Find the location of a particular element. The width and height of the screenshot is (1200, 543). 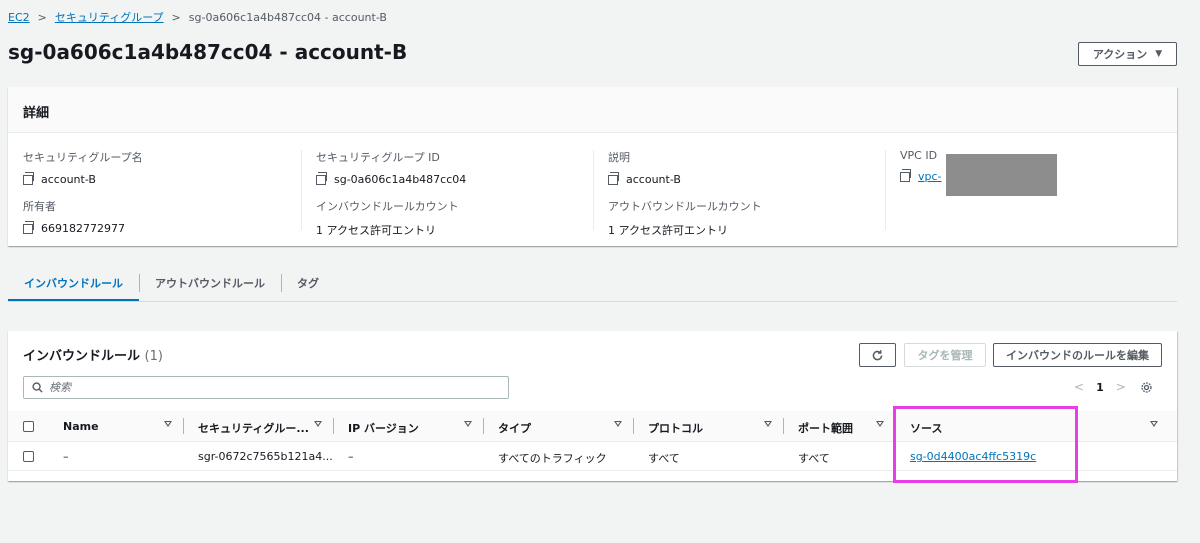

vpc-id-link: vpc- is located at coordinates (930, 176).